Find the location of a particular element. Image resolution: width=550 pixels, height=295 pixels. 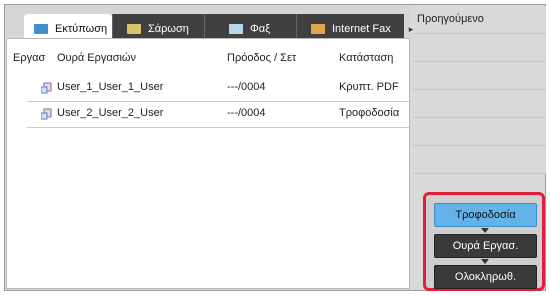

right-button-column: Προηγούμενο is located at coordinates (479, 96).